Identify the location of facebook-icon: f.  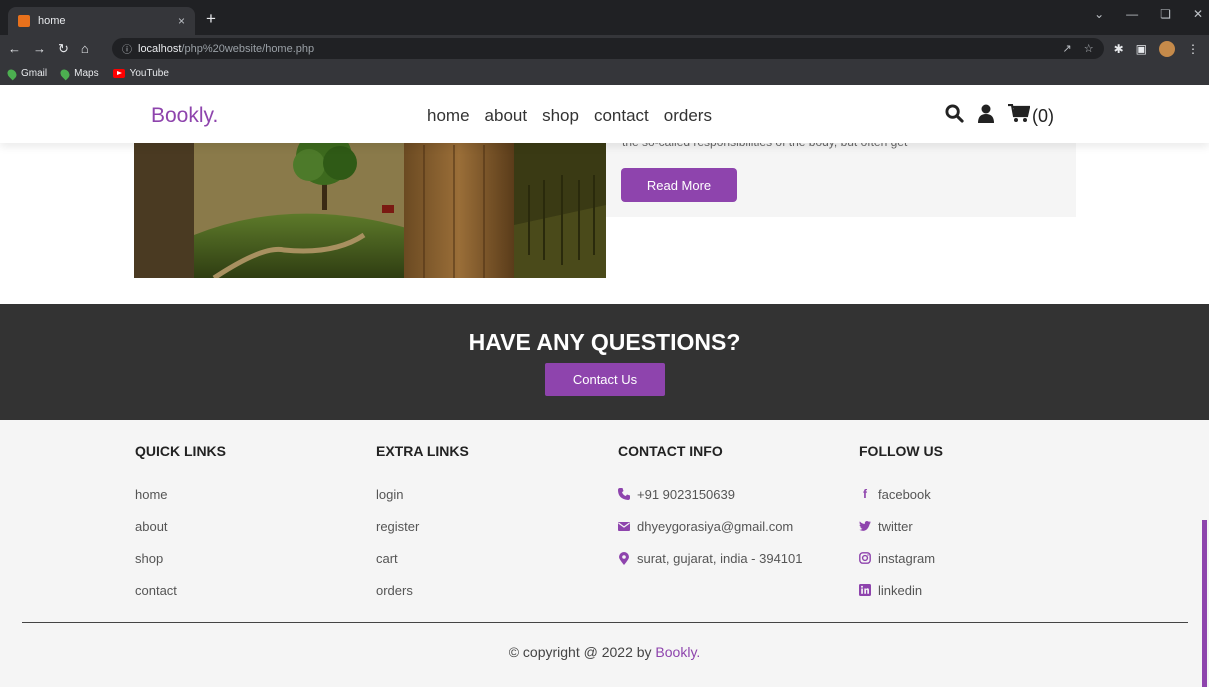
(865, 494).